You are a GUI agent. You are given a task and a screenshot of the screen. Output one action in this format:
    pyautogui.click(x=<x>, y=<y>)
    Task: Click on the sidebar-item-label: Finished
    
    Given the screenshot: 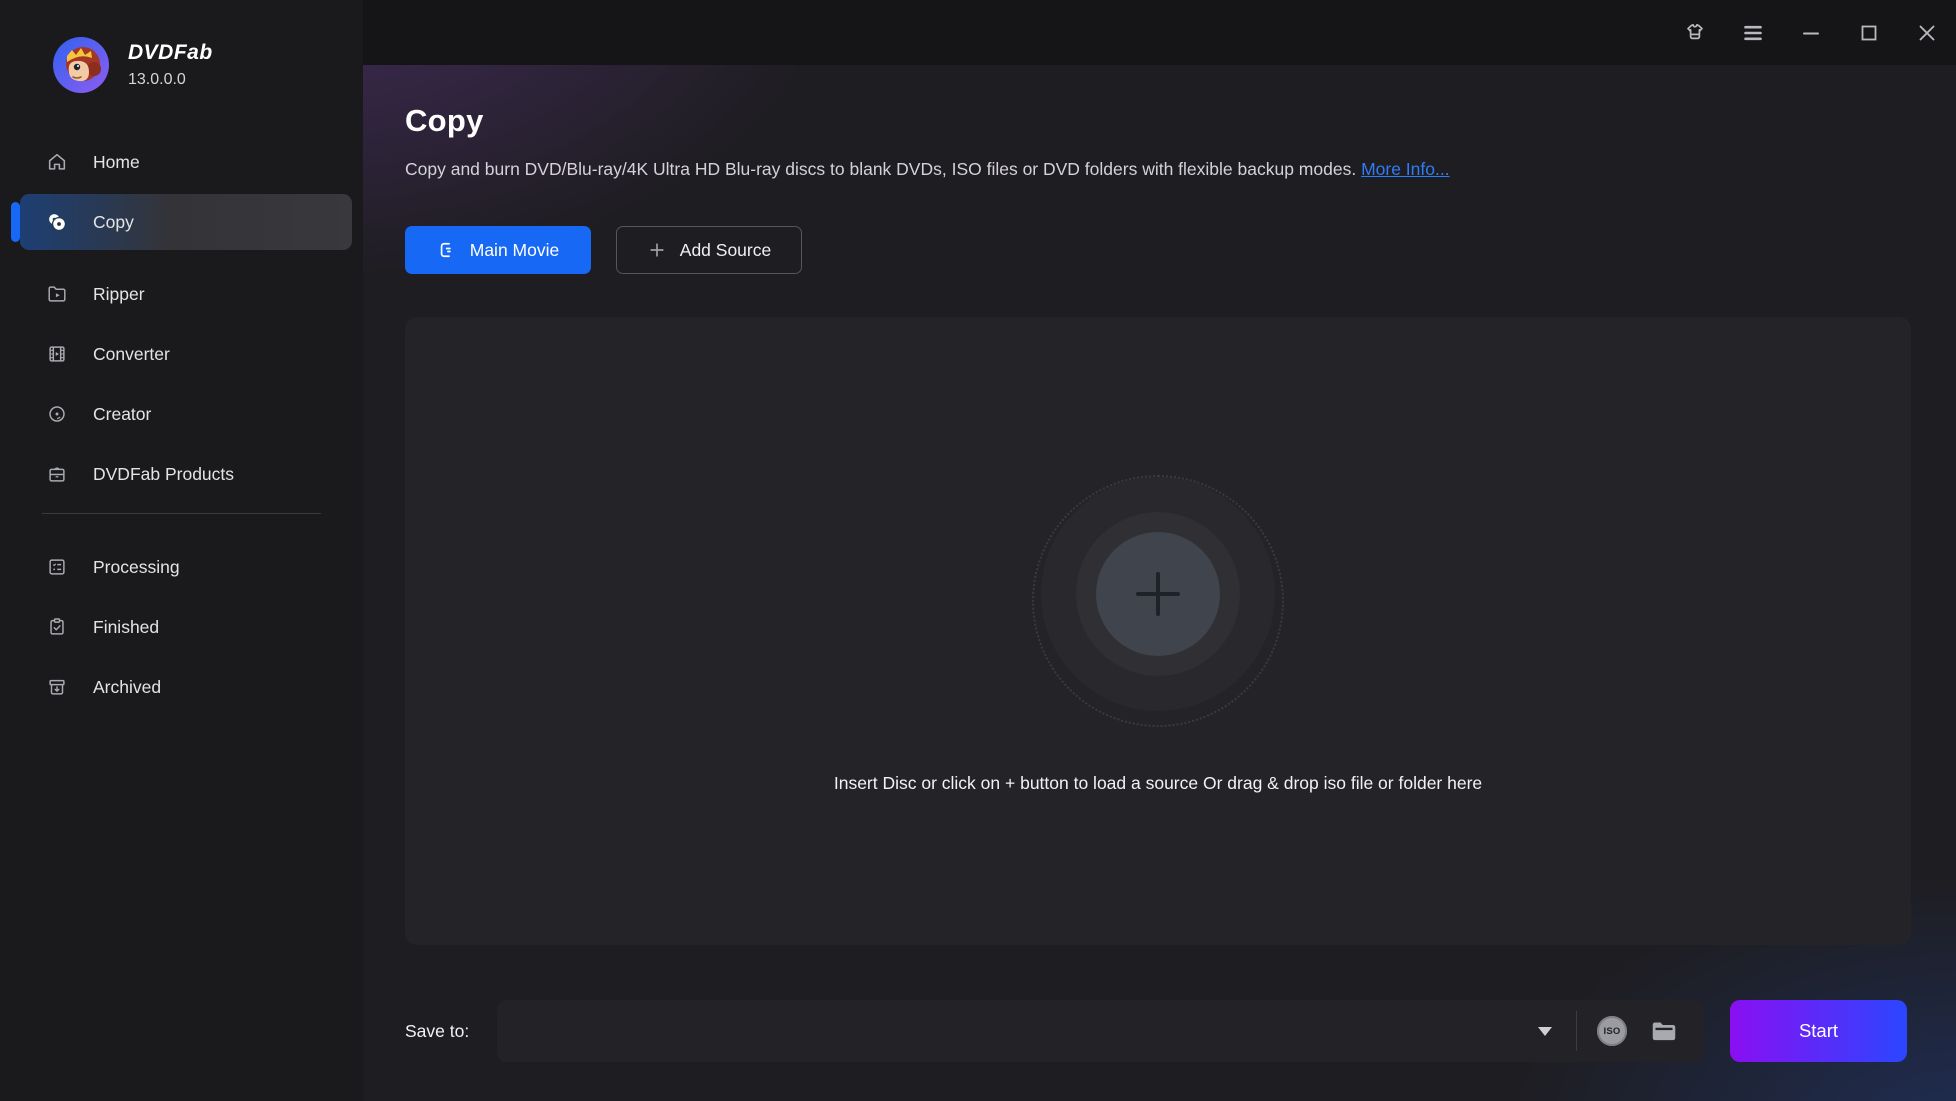 What is the action you would take?
    pyautogui.click(x=126, y=626)
    